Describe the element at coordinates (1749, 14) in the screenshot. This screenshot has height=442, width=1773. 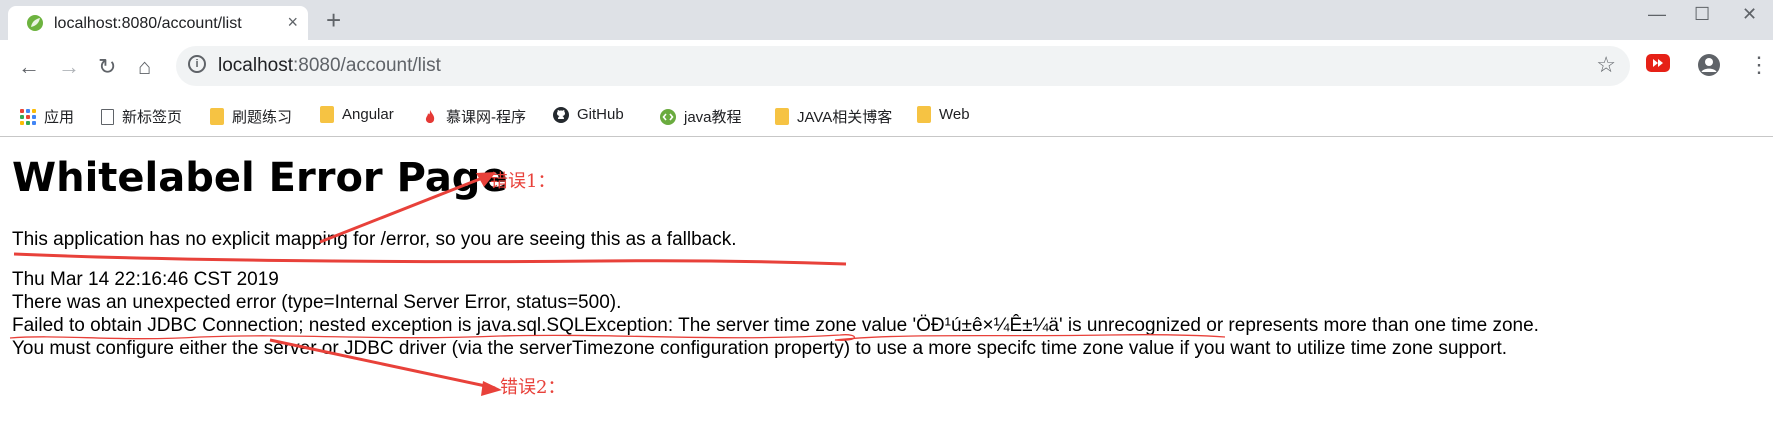
I see `window-close-button: ✕` at that location.